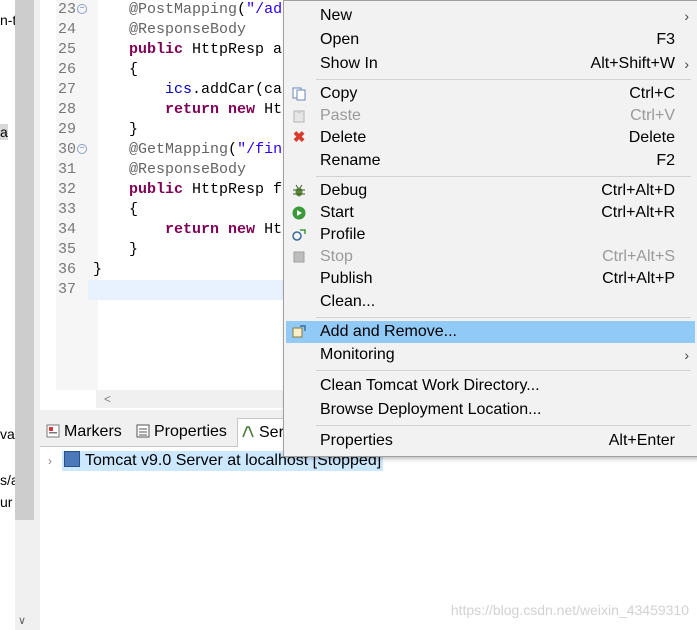 The height and width of the screenshot is (630, 697). Describe the element at coordinates (490, 64) in the screenshot. I see `menu-item-show-in: Show In Alt+Shift+W ›` at that location.